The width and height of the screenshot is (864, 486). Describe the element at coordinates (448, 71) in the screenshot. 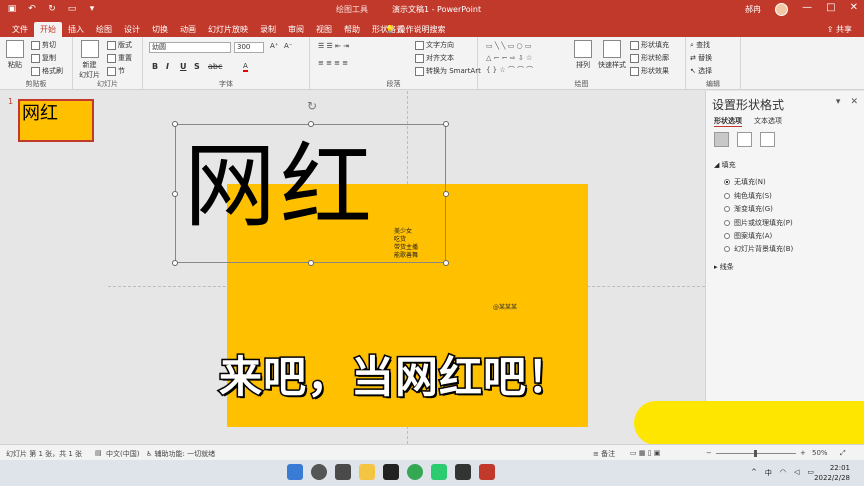

I see `smartart-button: 转换为 SmartArt` at that location.